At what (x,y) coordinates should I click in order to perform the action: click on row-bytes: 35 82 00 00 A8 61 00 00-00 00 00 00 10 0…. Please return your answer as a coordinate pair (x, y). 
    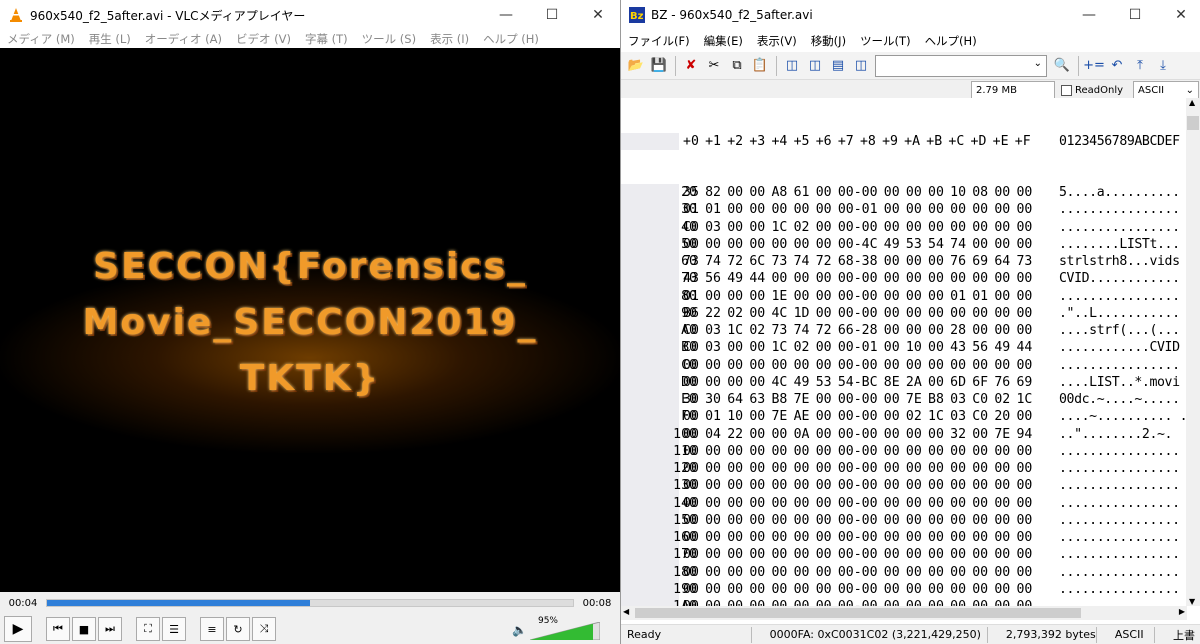
    Looking at the image, I should click on (857, 192).